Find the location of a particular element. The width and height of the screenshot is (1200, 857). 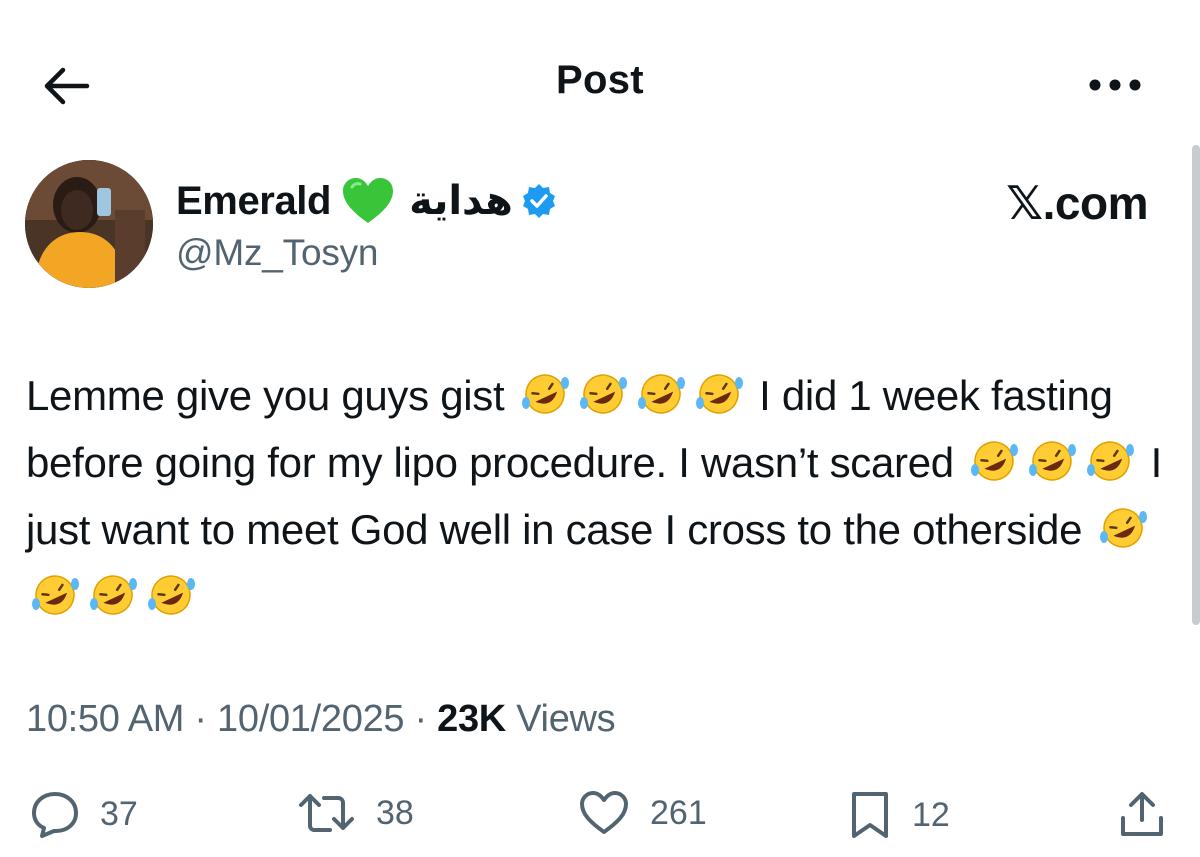

bookmark-icon is located at coordinates (870, 815).